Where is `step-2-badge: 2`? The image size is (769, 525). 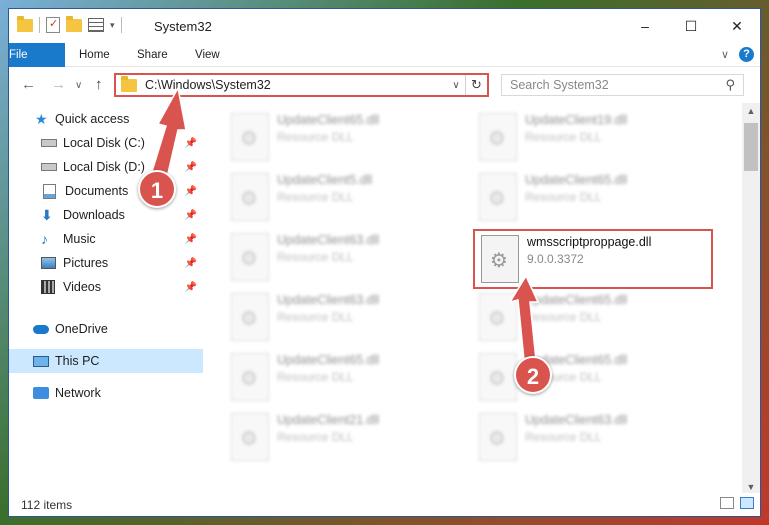
step-2-badge: 2 is located at coordinates (533, 375).